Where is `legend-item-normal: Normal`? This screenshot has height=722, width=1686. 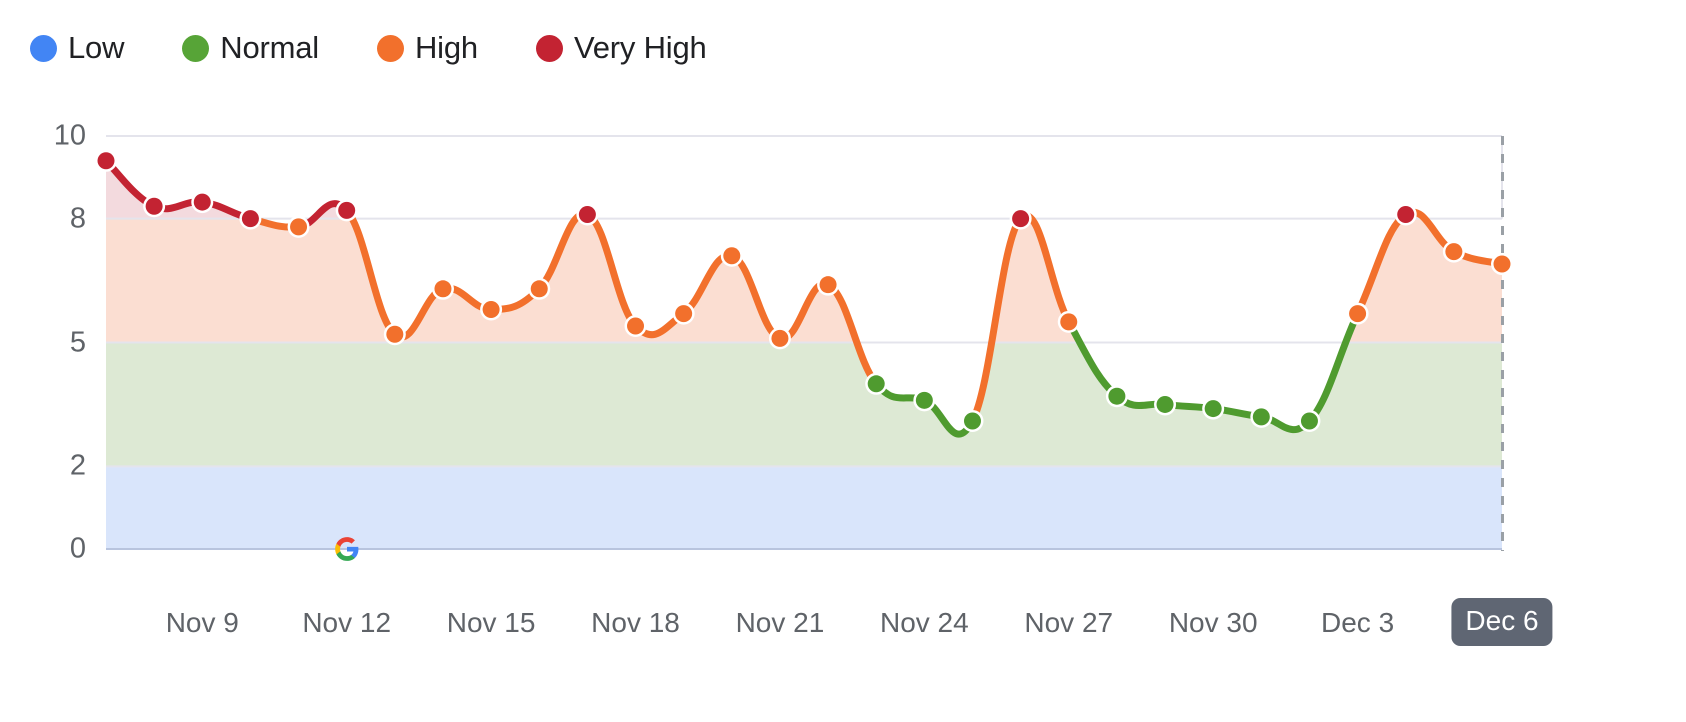
legend-item-normal: Normal is located at coordinates (250, 48).